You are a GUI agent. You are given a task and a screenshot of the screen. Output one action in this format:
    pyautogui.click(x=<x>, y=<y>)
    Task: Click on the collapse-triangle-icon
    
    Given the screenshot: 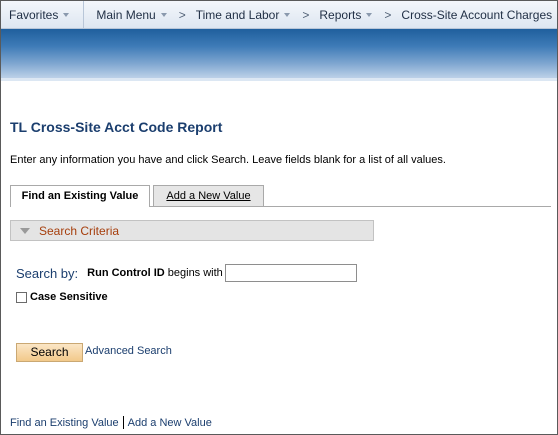 What is the action you would take?
    pyautogui.click(x=25, y=230)
    